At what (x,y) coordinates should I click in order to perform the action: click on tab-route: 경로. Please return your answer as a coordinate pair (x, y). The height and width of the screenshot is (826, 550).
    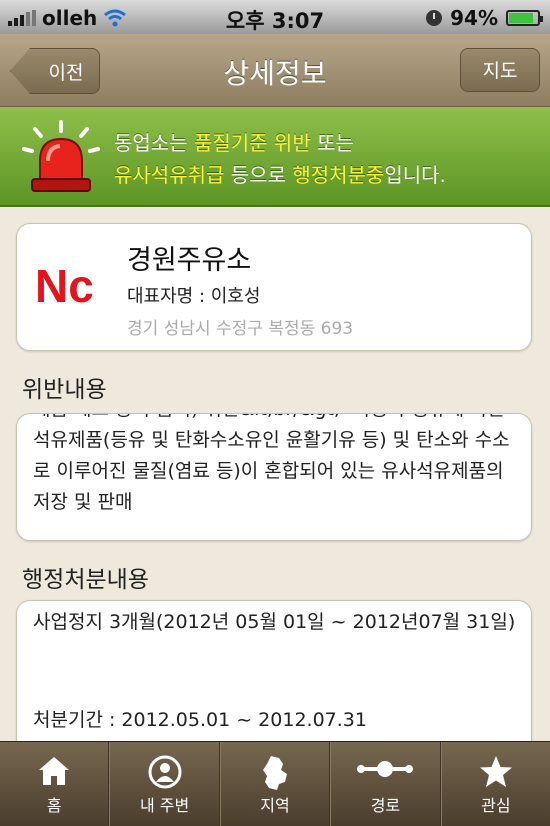
    Looking at the image, I should click on (385, 784).